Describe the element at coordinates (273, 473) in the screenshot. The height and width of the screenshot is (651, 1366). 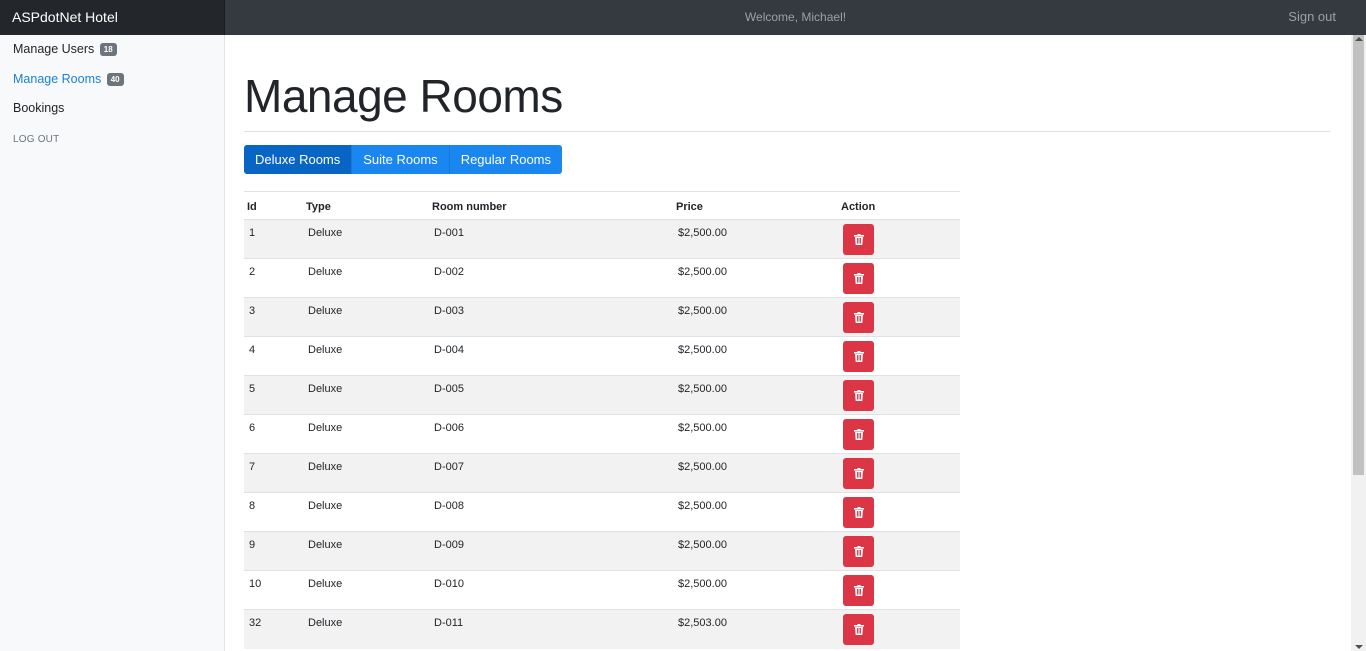
I see `cell-id: 7` at that location.